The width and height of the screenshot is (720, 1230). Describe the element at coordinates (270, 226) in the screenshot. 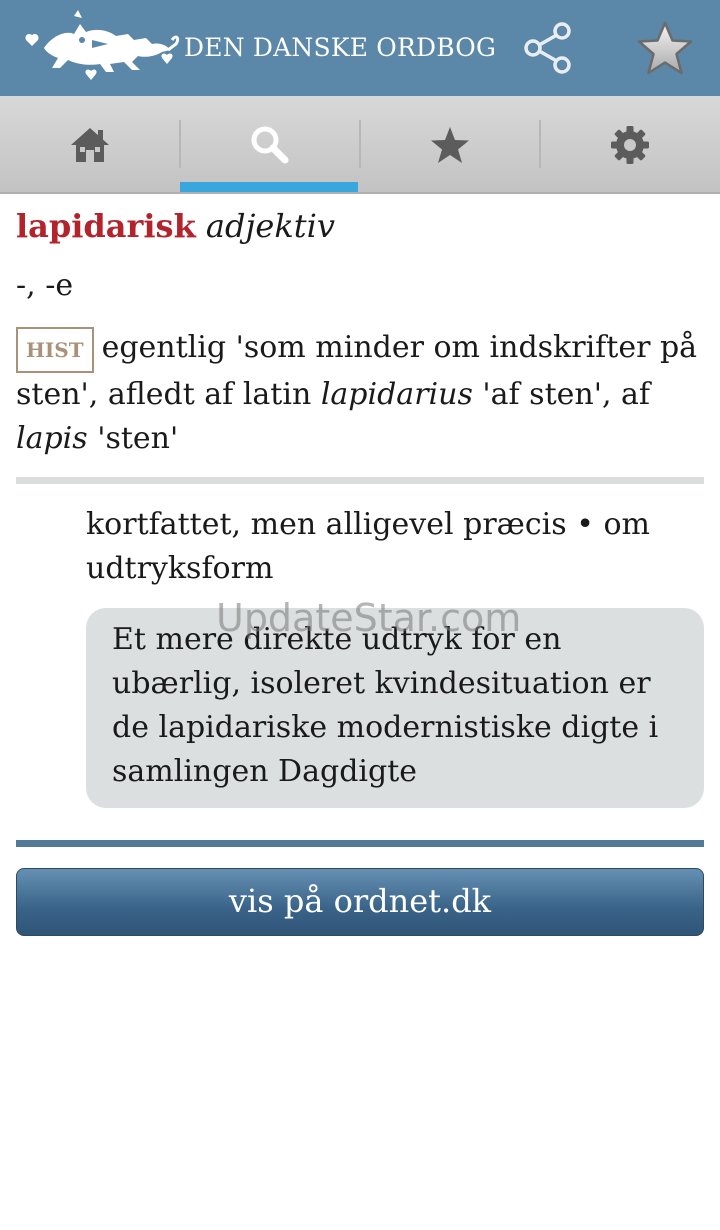

I see `part-of-speech: adjektiv` at that location.